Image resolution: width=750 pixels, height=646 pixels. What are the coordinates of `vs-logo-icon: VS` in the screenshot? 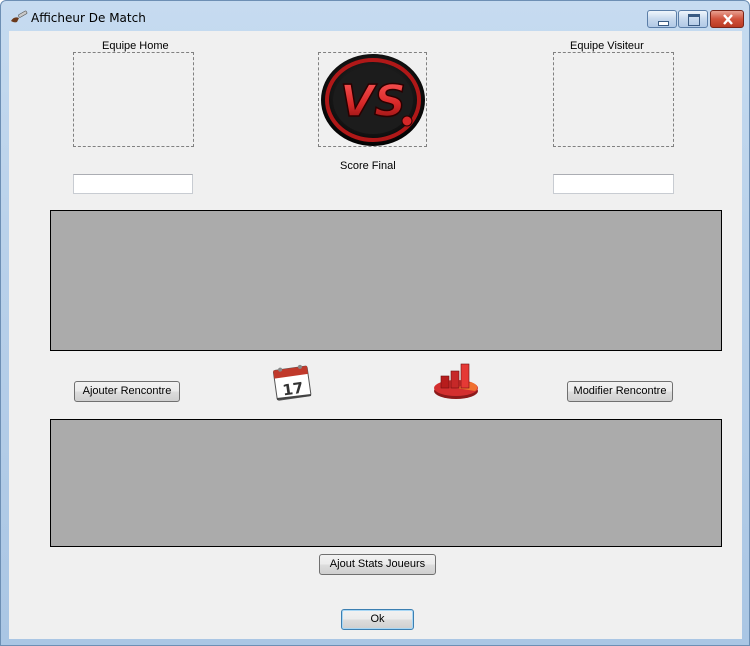 It's located at (373, 100).